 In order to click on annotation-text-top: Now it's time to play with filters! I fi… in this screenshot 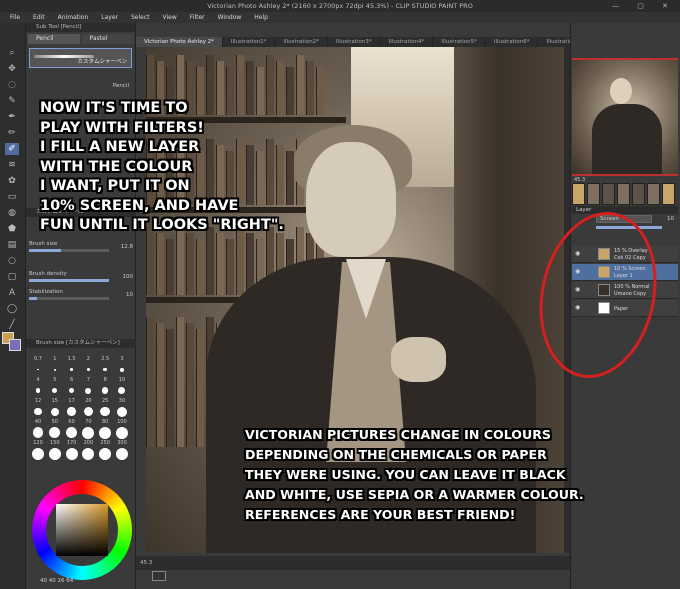, I will do `click(180, 167)`.